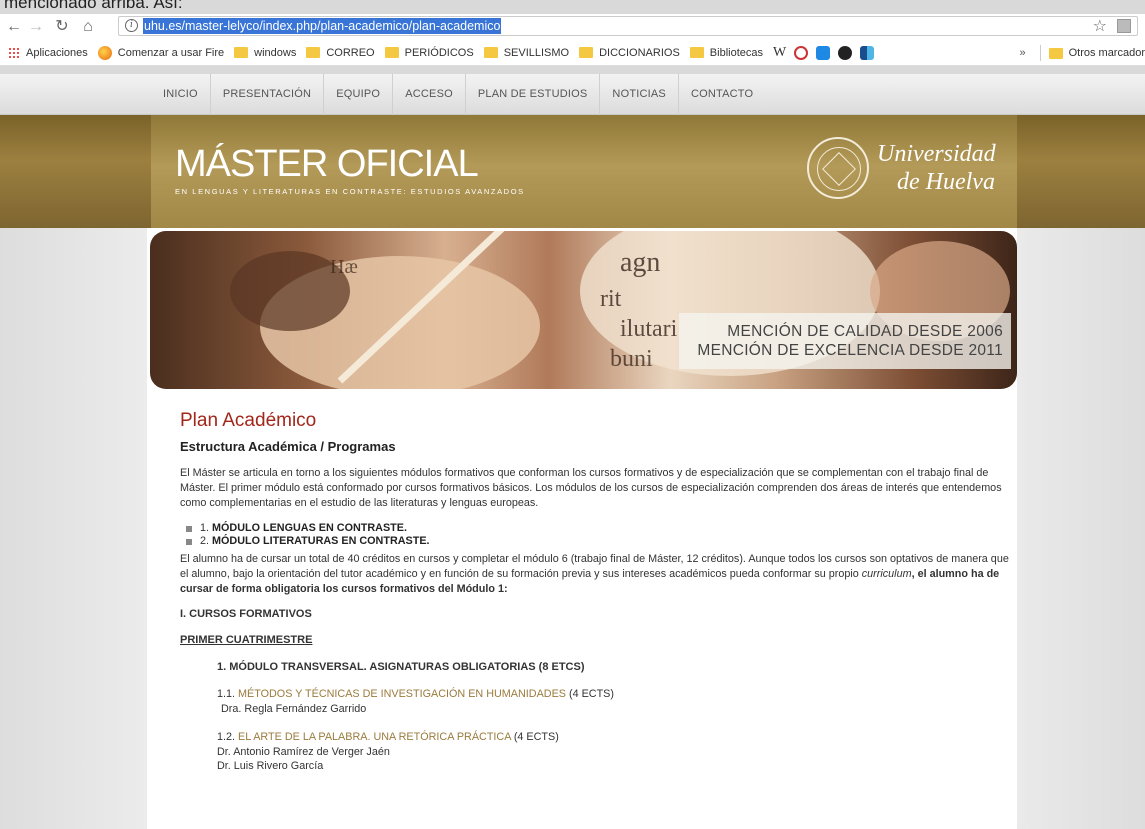  I want to click on nav-inicio: INICIO, so click(181, 94).